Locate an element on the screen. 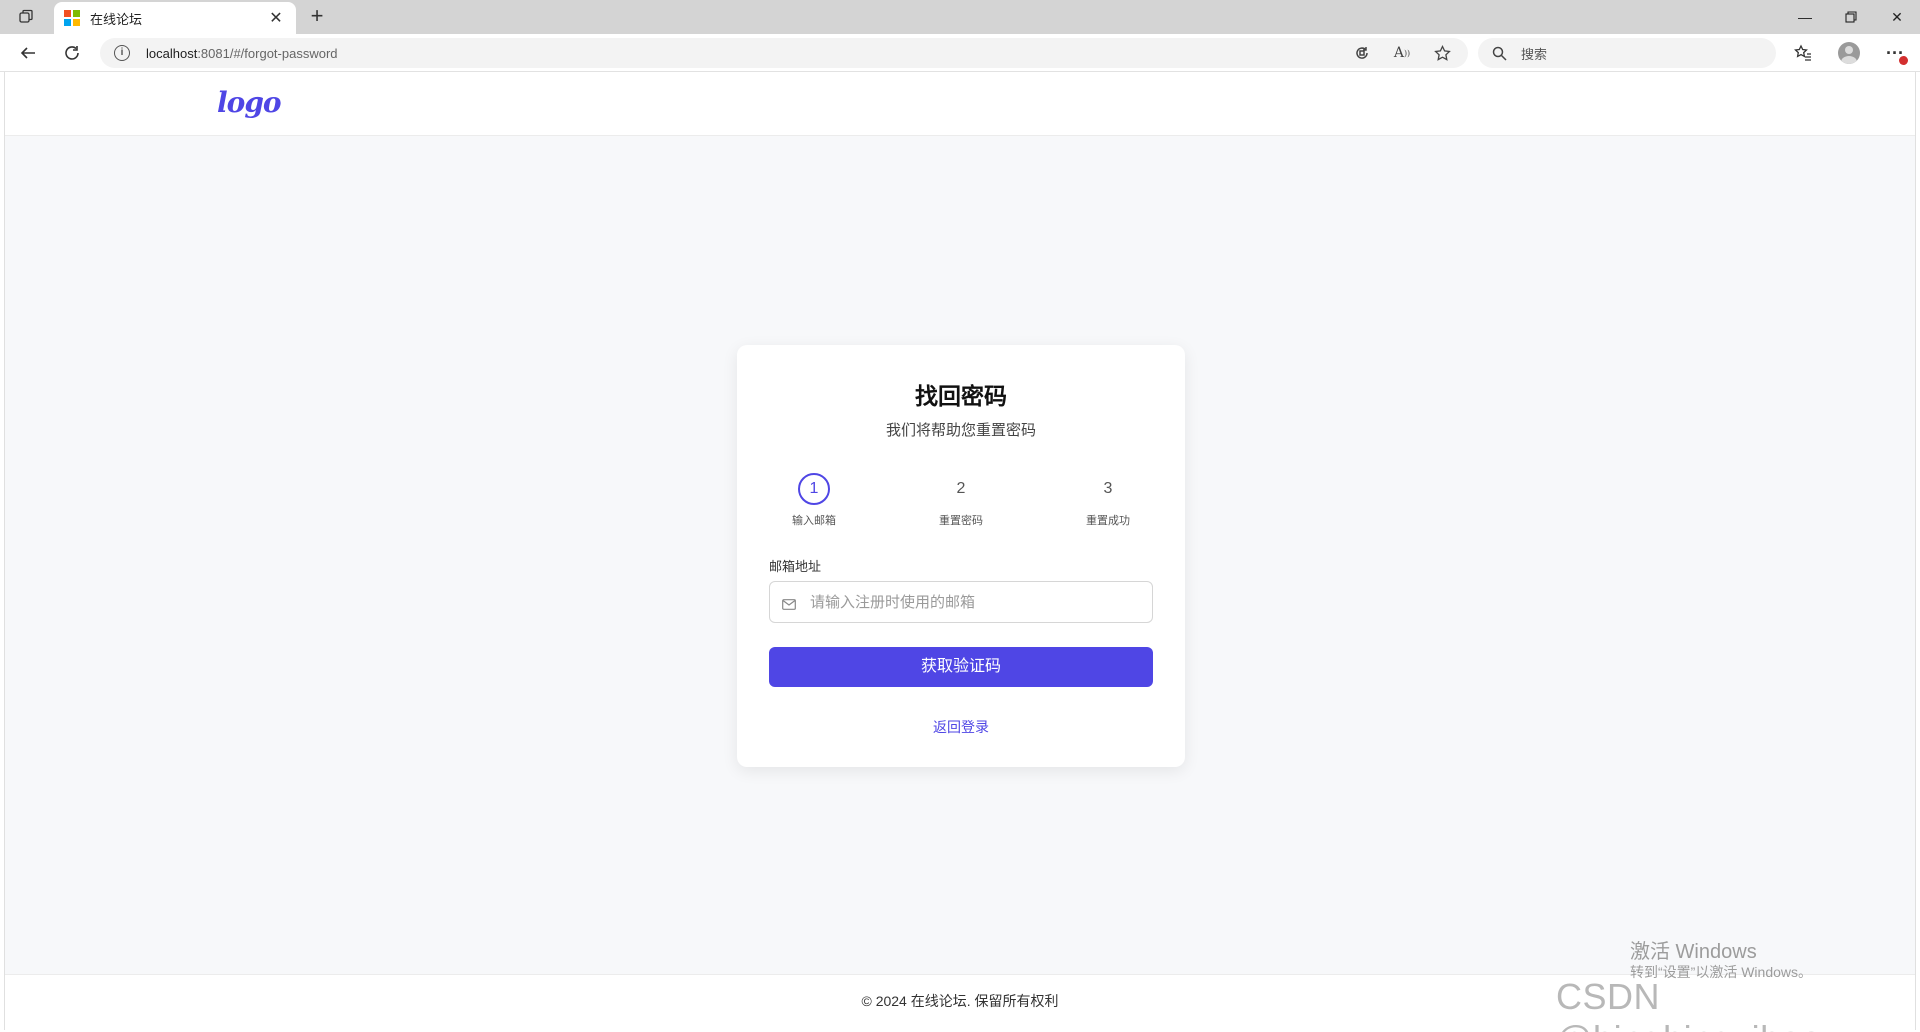  url-path: :8081/#/forgot-password is located at coordinates (267, 53).